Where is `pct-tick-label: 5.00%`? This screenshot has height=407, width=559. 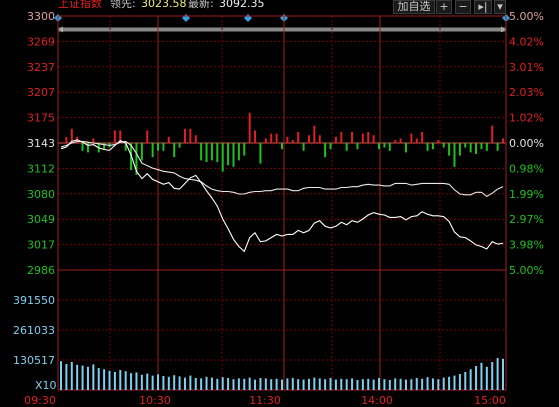
pct-tick-label: 5.00% is located at coordinates (526, 270).